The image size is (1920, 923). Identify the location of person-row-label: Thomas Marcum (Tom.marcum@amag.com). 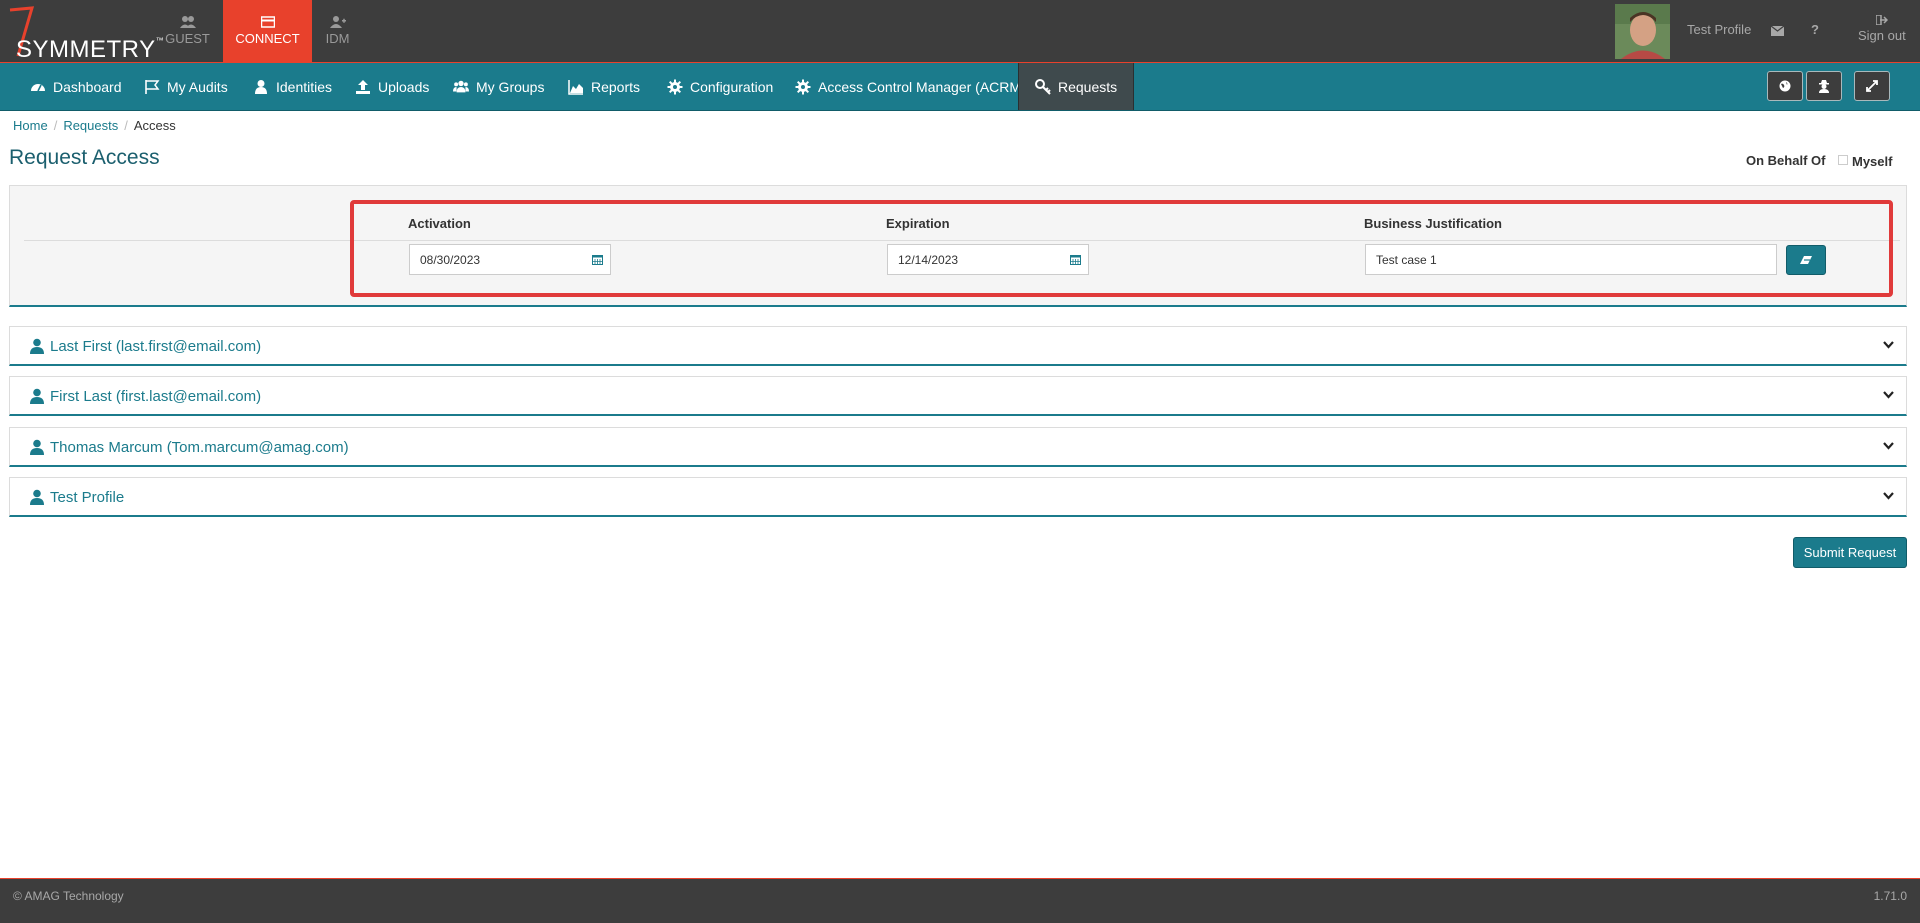
(199, 447).